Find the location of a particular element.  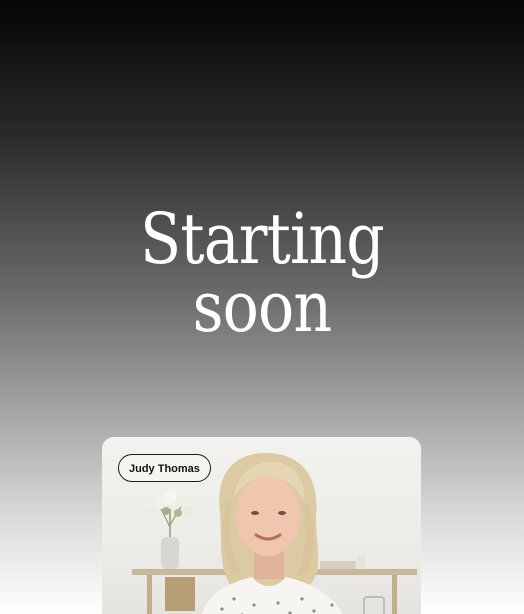

headline-line-2: soon is located at coordinates (262, 307).